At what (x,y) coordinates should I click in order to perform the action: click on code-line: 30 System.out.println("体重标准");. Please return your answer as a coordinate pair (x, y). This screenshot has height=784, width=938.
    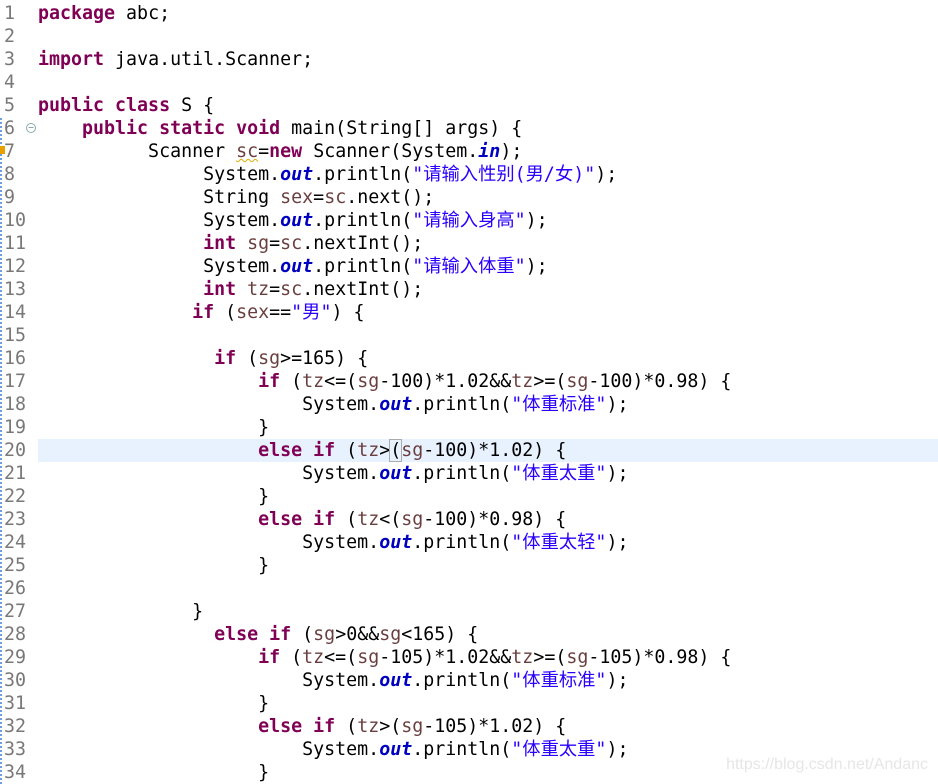
    Looking at the image, I should click on (469, 680).